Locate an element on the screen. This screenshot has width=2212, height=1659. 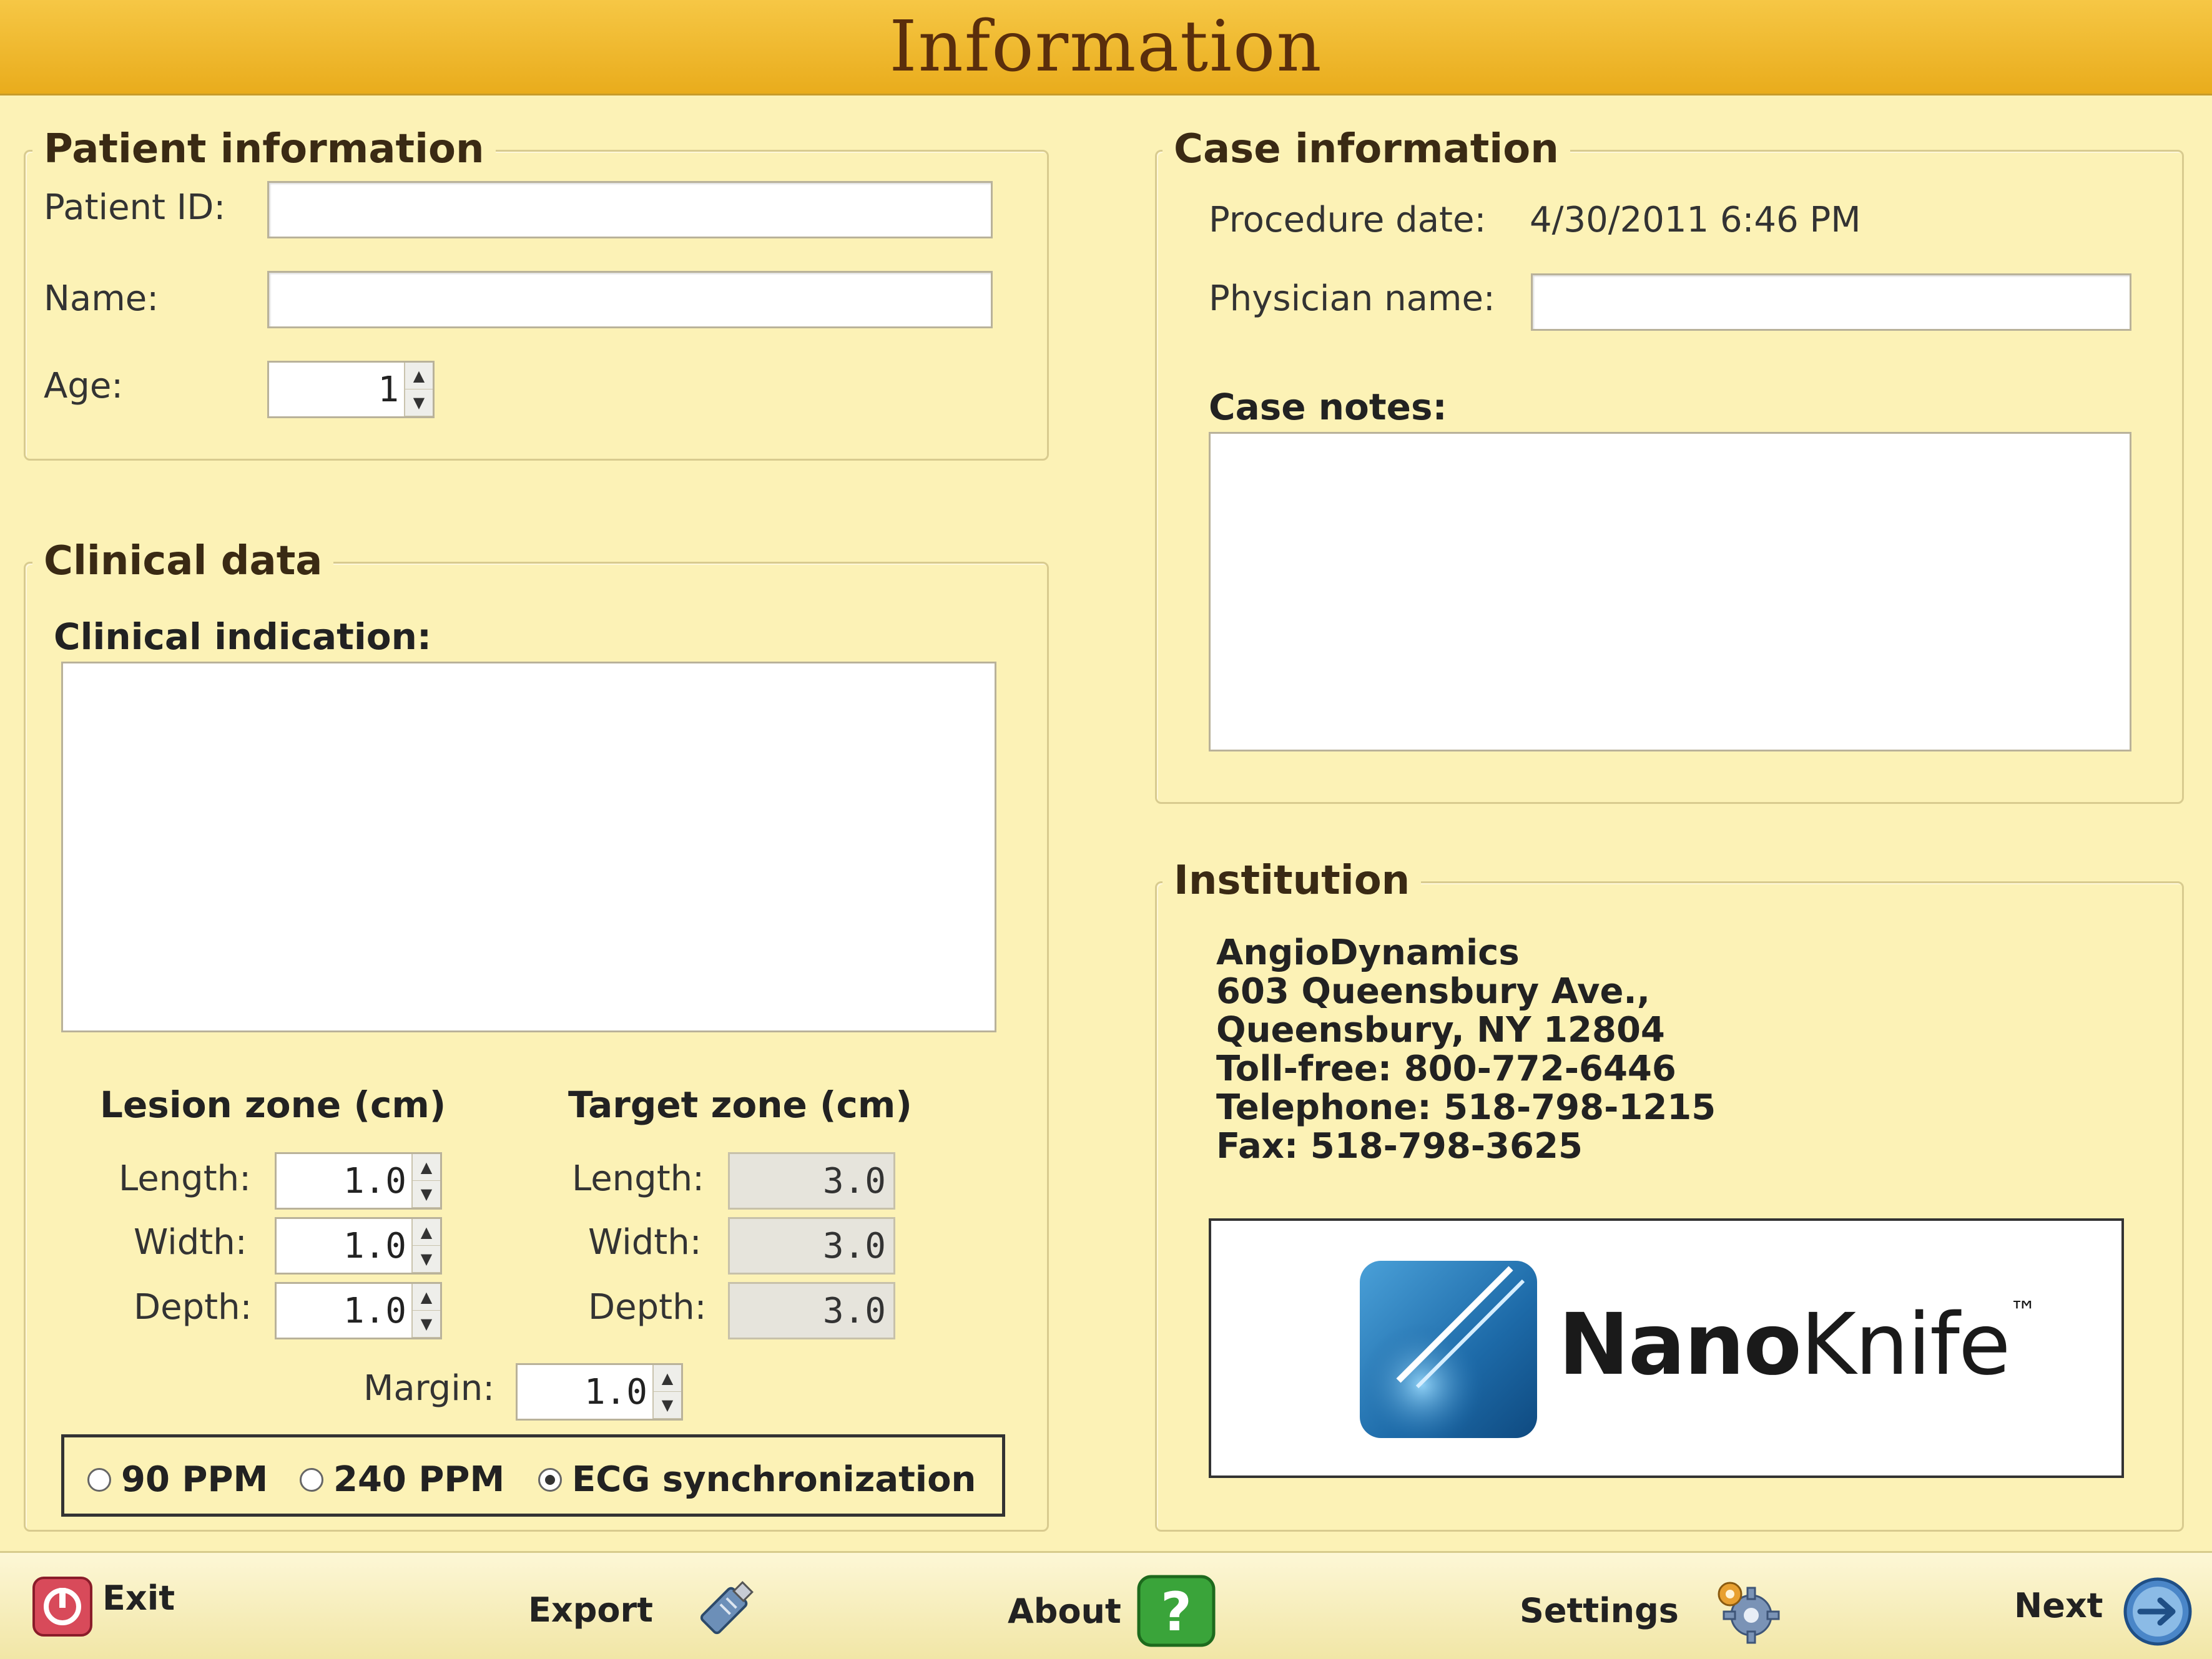
case-information-legend: Case information is located at coordinates (1366, 149).